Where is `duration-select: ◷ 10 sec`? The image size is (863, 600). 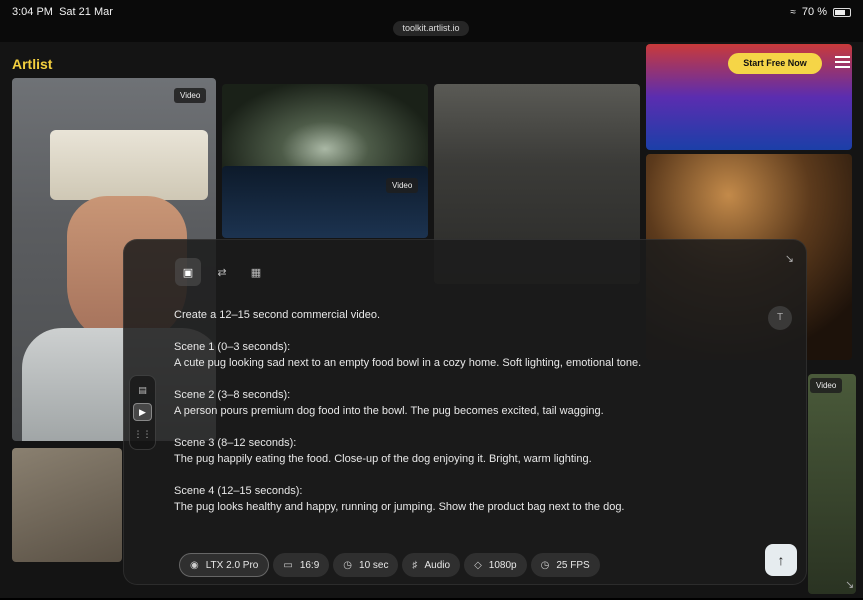 duration-select: ◷ 10 sec is located at coordinates (366, 565).